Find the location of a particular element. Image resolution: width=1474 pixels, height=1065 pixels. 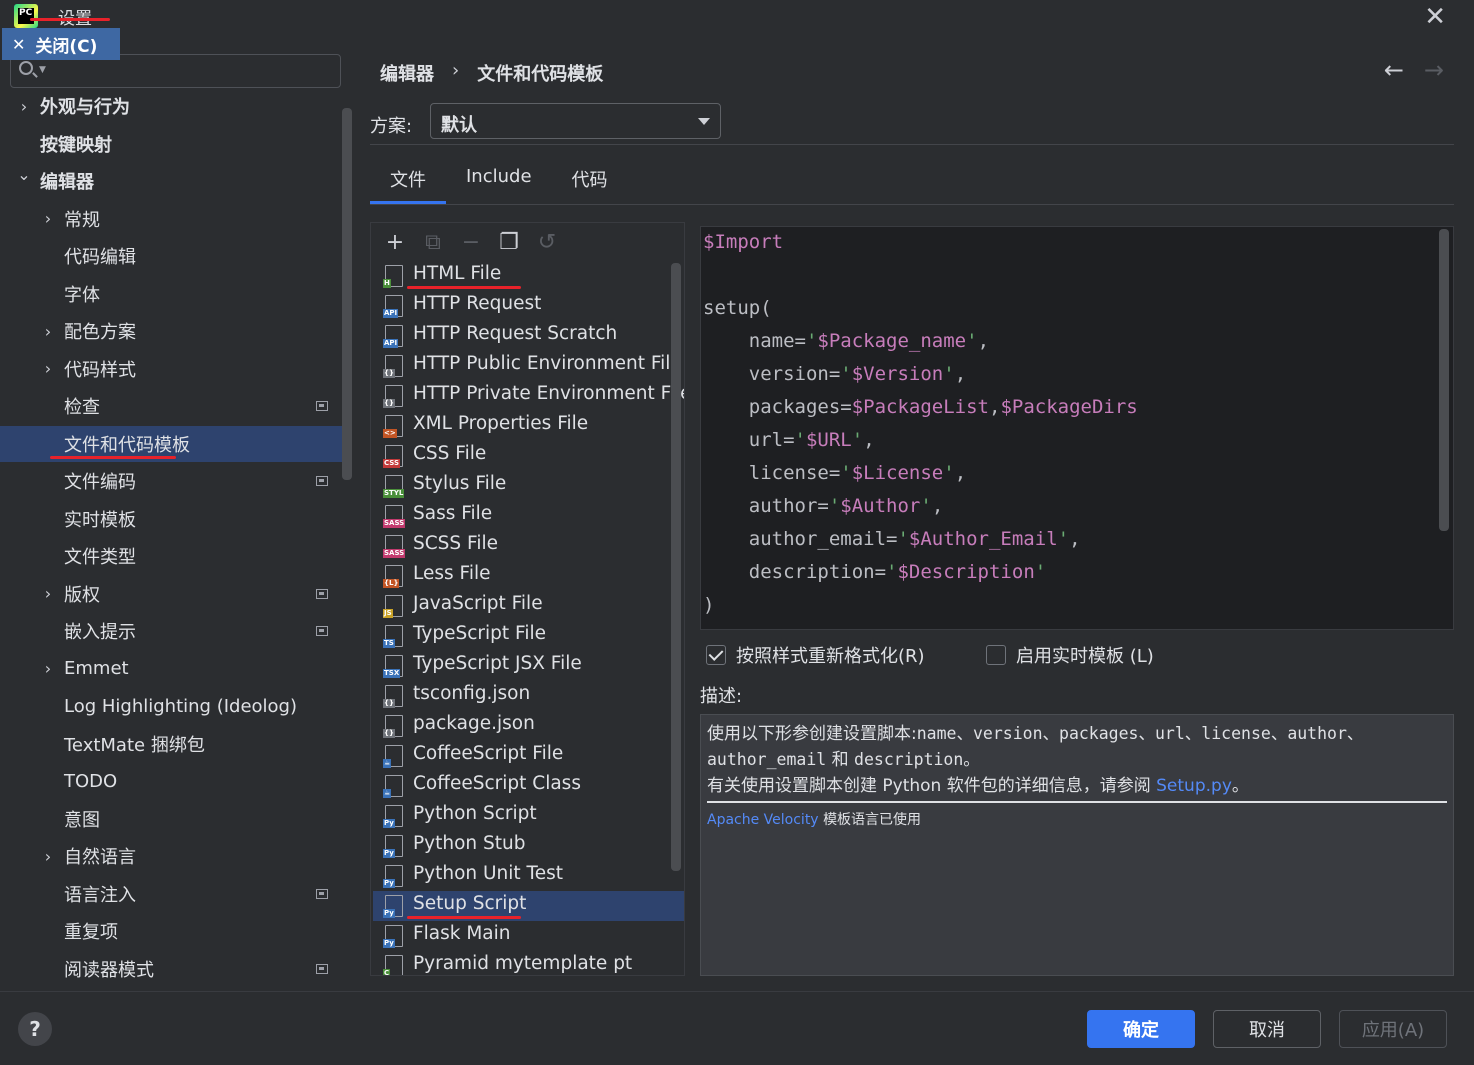

file-type-icon: Py is located at coordinates (393, 936).